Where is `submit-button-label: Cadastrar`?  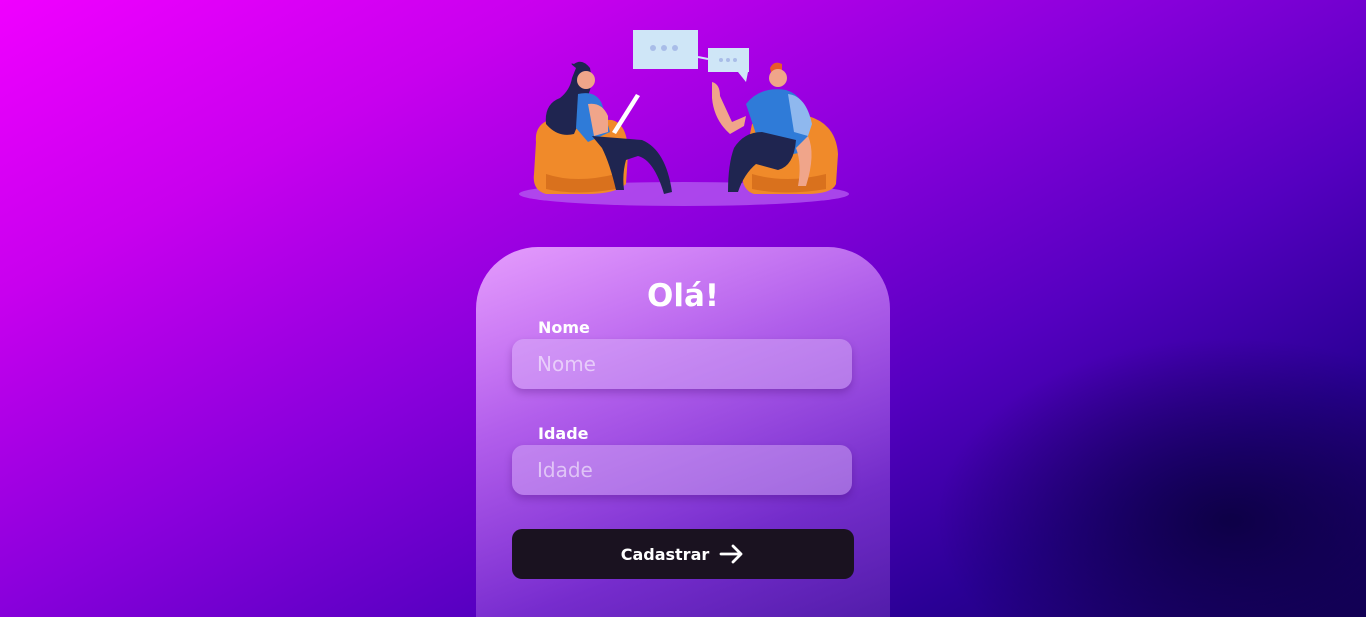
submit-button-label: Cadastrar is located at coordinates (665, 554).